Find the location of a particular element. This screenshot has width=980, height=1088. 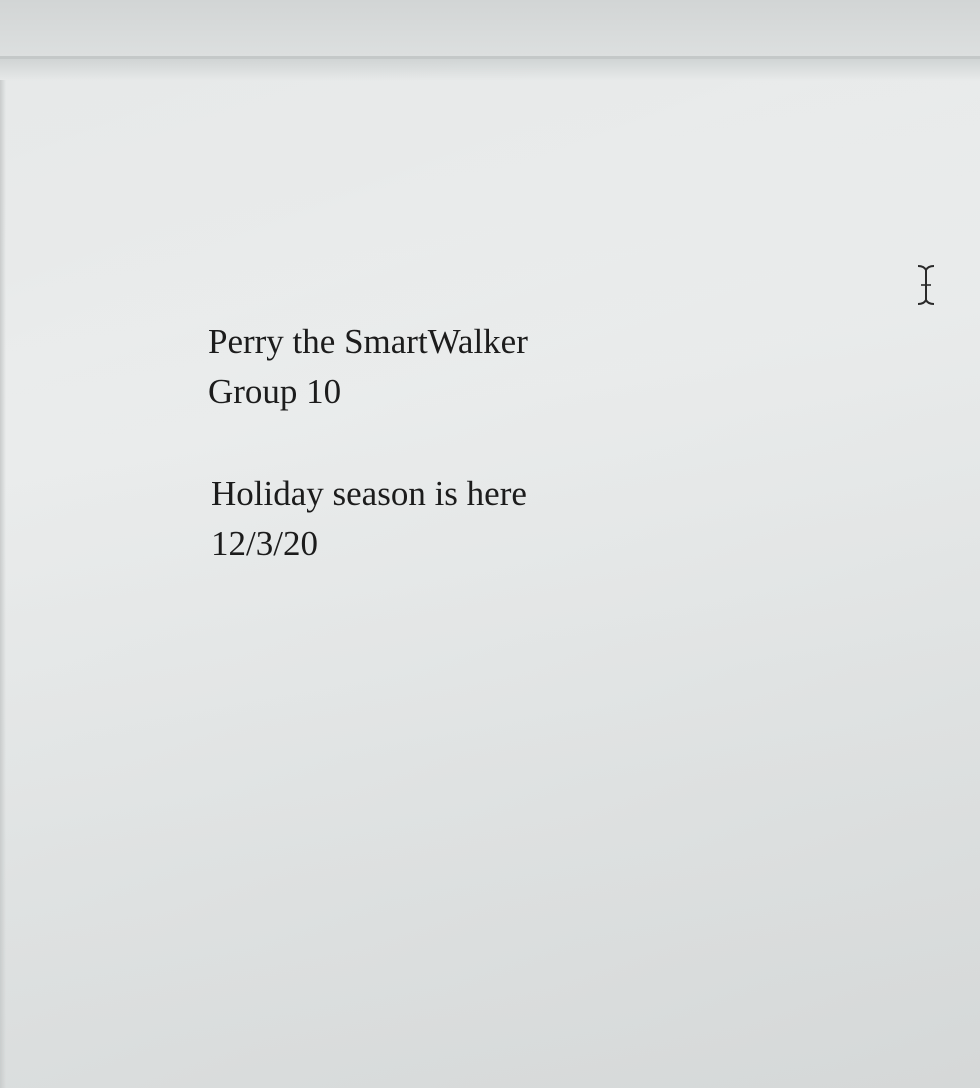

title-text-block: Perry the SmartWalker Group 10 is located at coordinates (368, 367).